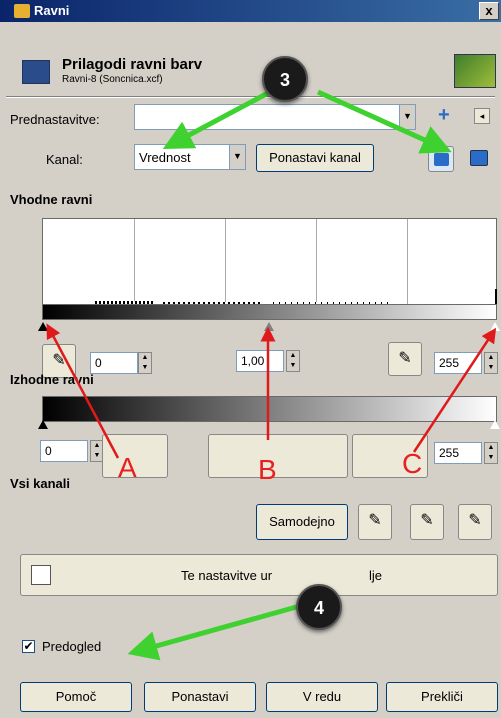  What do you see at coordinates (496, 297) in the screenshot?
I see `histogram-peak` at bounding box center [496, 297].